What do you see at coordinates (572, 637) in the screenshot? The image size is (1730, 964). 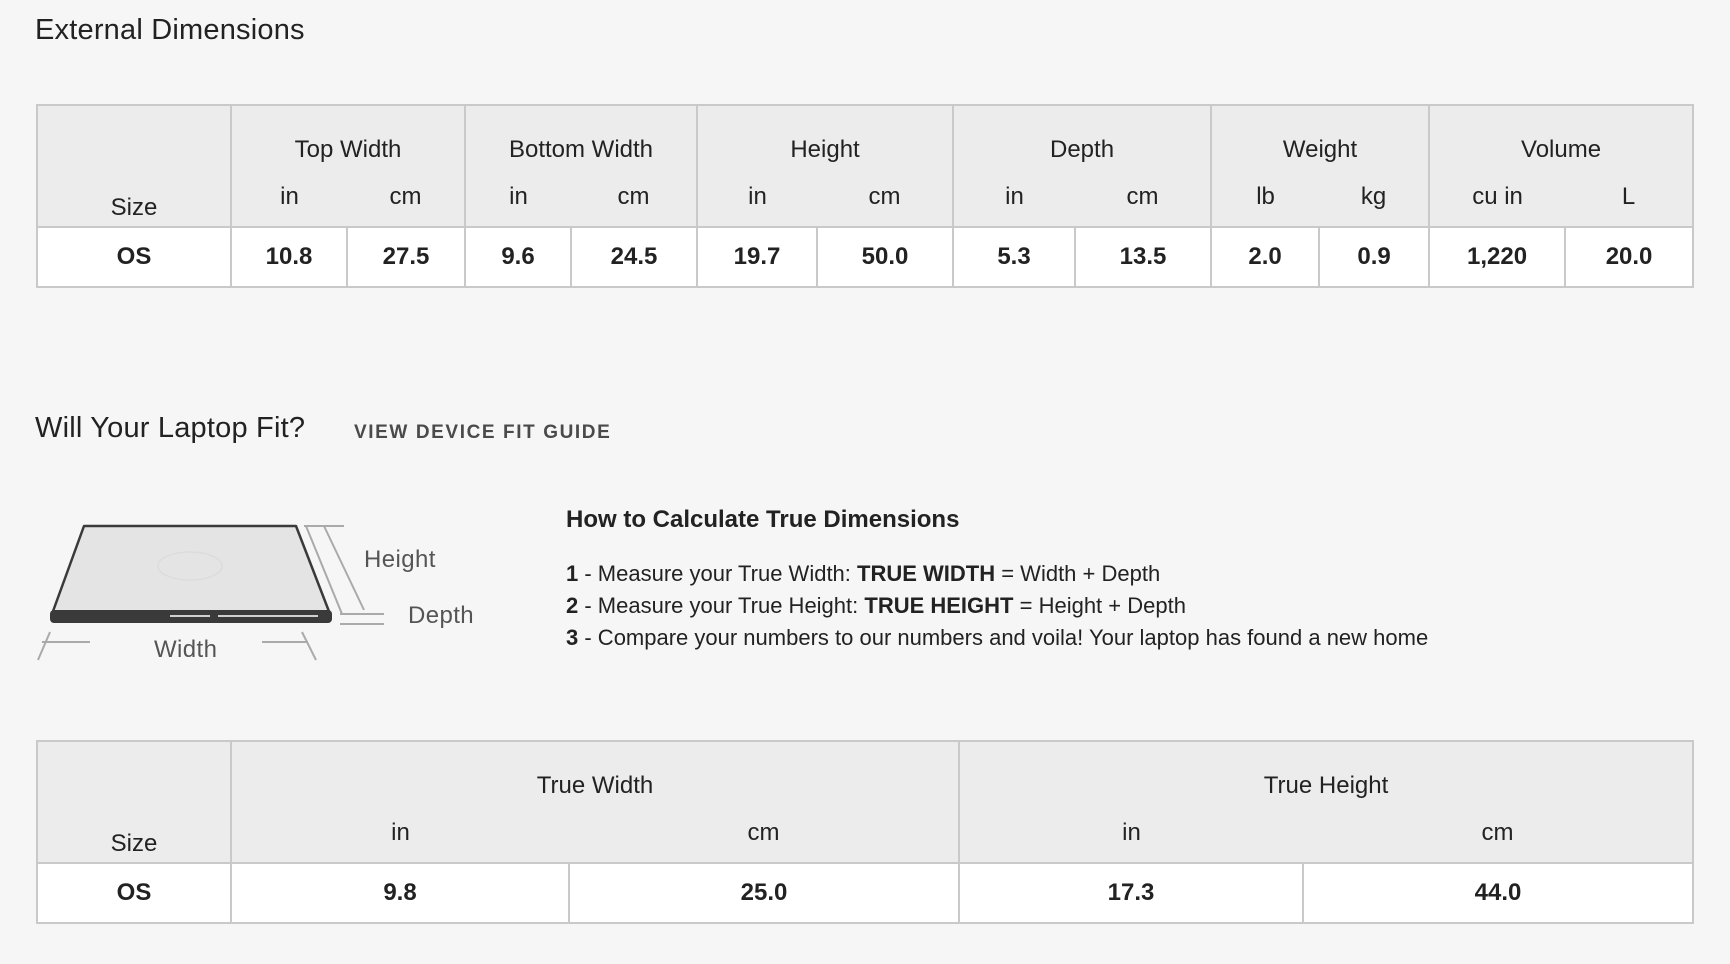 I see `step-number: 3` at bounding box center [572, 637].